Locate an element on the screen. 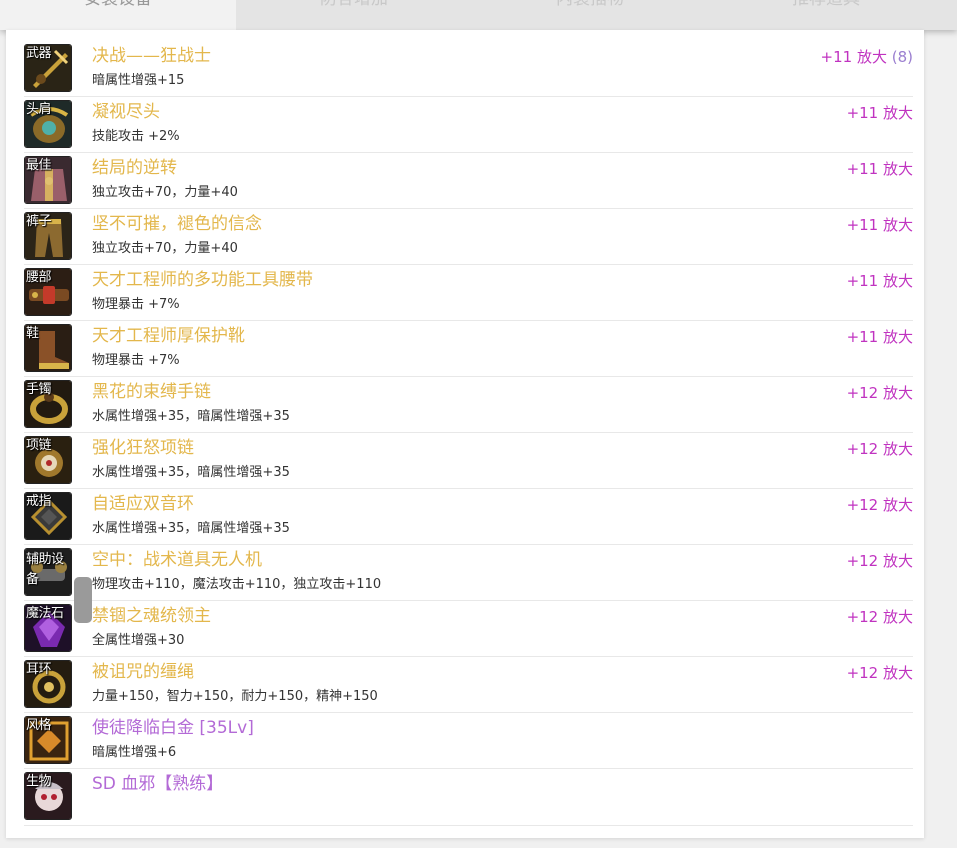 Image resolution: width=957 pixels, height=848 pixels. equipment-row-magic-stone: 魔法石 禁锢之魂统领主 全属性增强+30 +12 放大 is located at coordinates (468, 629).